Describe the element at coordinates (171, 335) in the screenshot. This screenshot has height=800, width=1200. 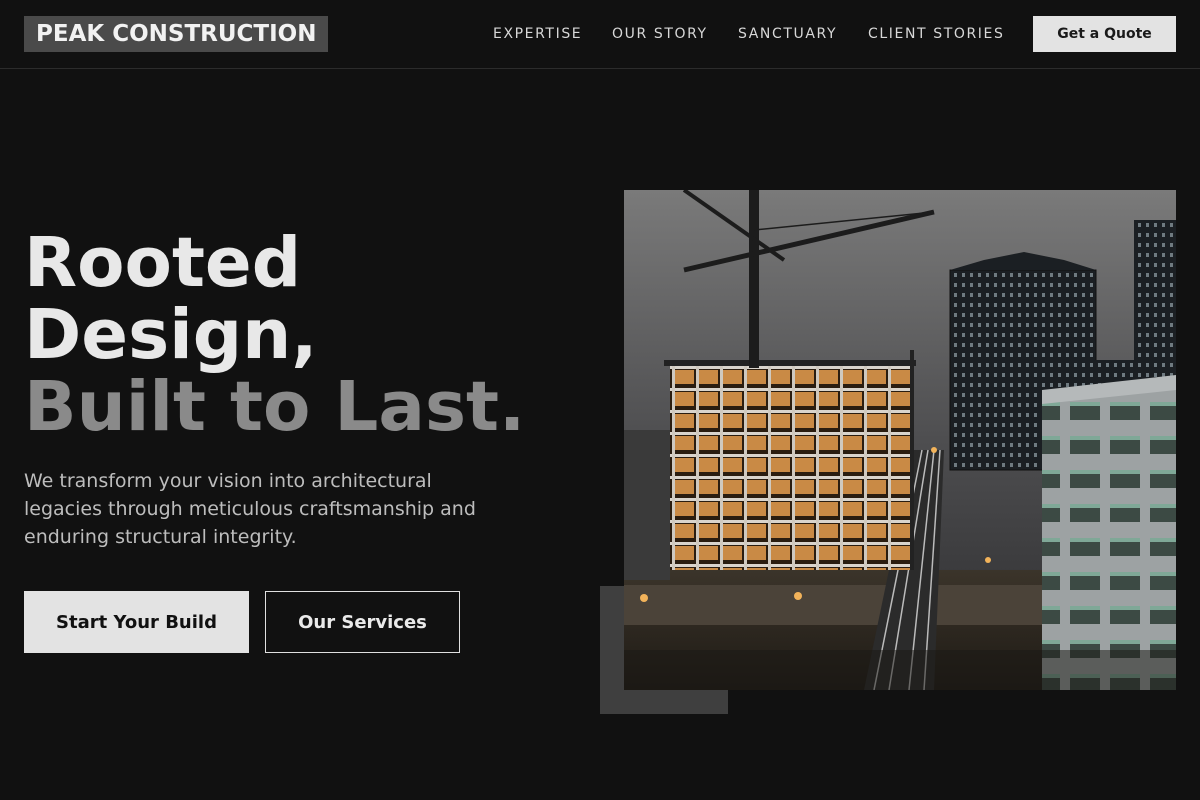
I see `hero-title-line-2: Design,` at that location.